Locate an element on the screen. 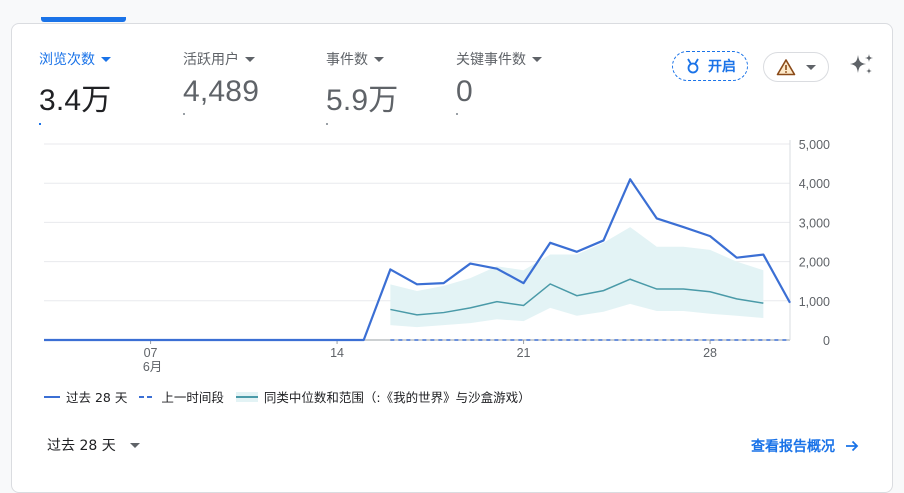 The image size is (904, 493). legend-label: 同类中位数和范围（:《我的世界》与沙盒游戏） is located at coordinates (397, 397).